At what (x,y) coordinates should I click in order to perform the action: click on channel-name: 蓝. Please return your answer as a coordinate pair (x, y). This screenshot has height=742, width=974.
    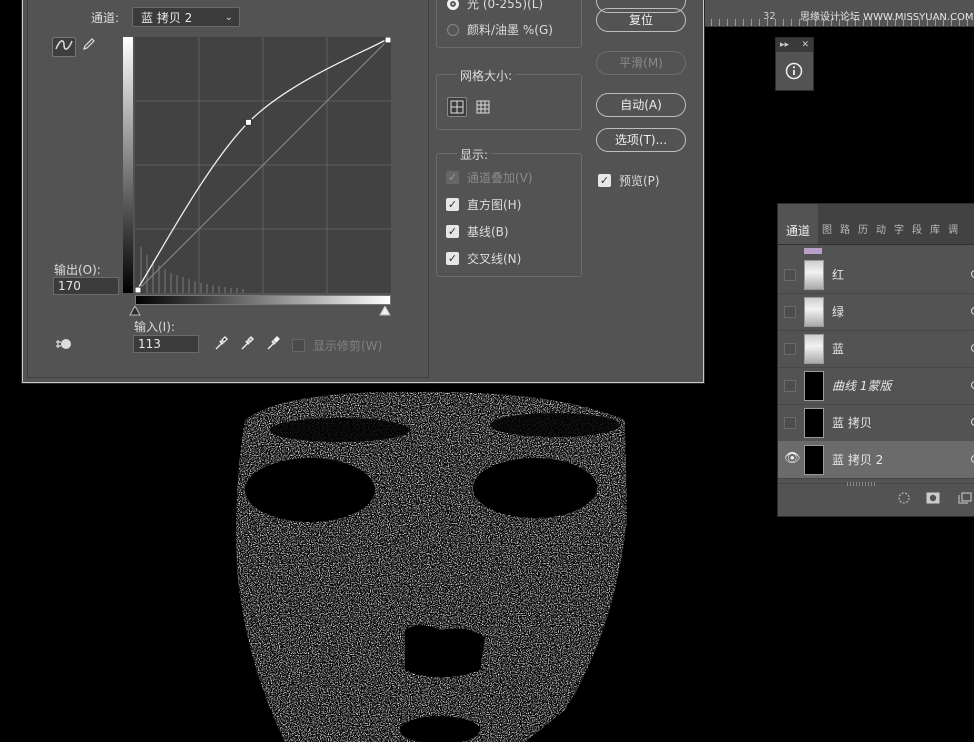
    Looking at the image, I should click on (838, 349).